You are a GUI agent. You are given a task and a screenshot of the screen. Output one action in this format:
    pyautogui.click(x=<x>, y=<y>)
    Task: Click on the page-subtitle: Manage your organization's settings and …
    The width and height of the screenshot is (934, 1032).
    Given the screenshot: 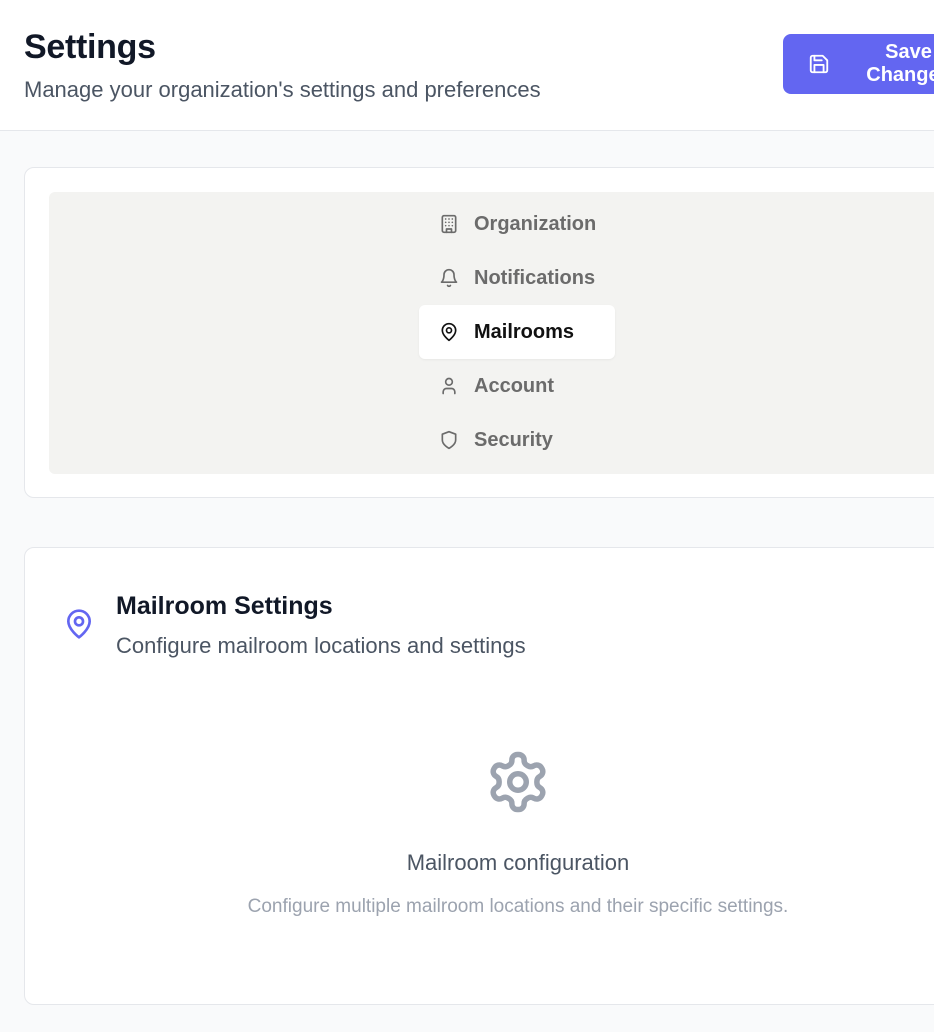 What is the action you would take?
    pyautogui.click(x=282, y=89)
    